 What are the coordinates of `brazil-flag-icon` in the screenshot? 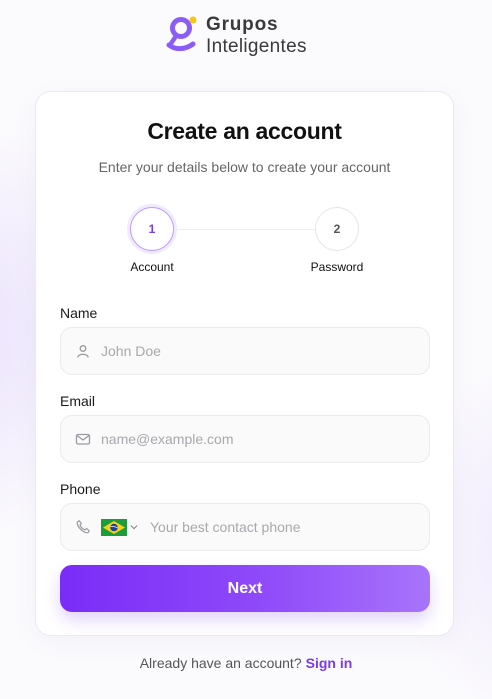 It's located at (114, 527).